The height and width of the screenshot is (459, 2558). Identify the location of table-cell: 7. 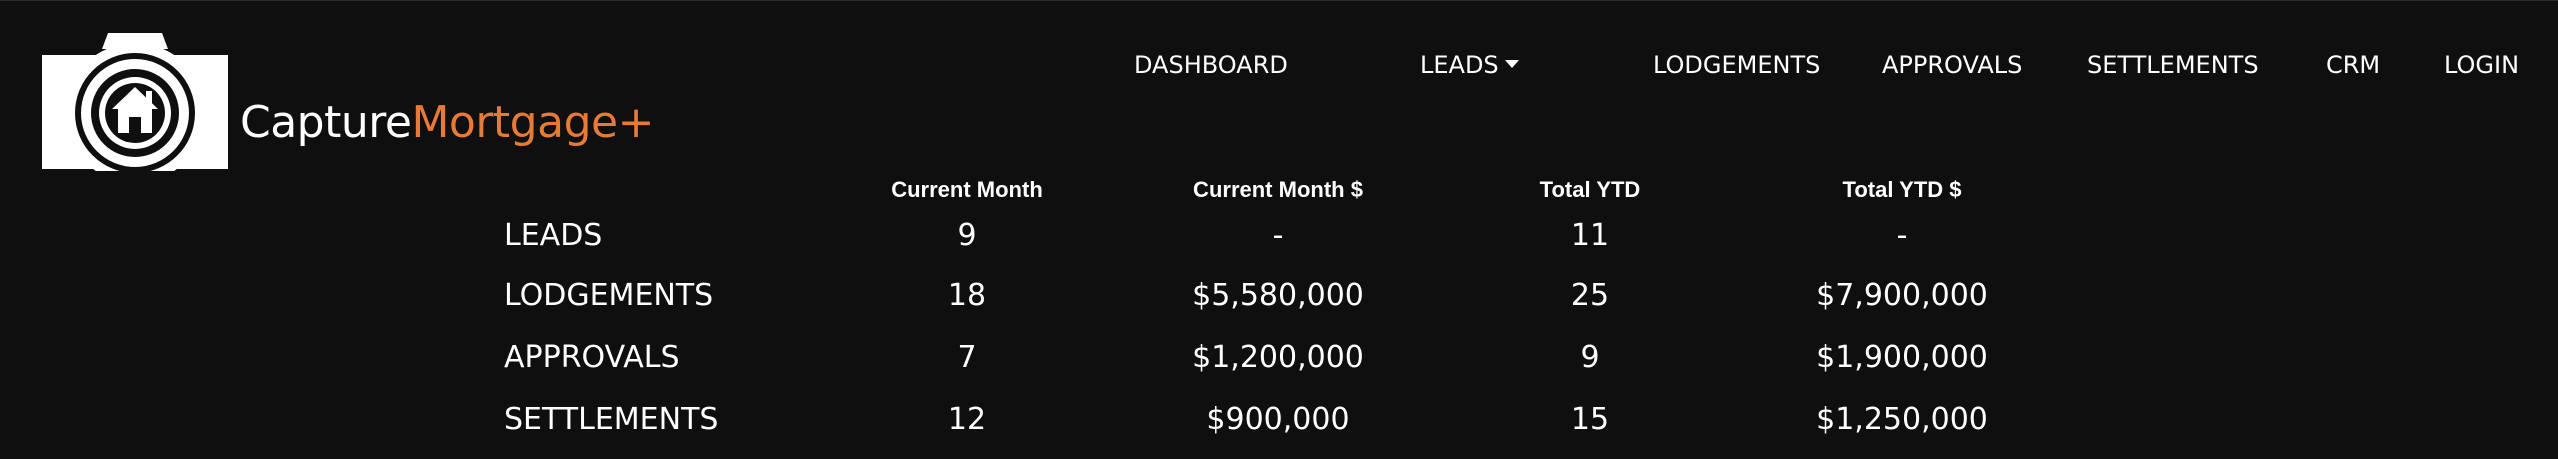
(967, 357).